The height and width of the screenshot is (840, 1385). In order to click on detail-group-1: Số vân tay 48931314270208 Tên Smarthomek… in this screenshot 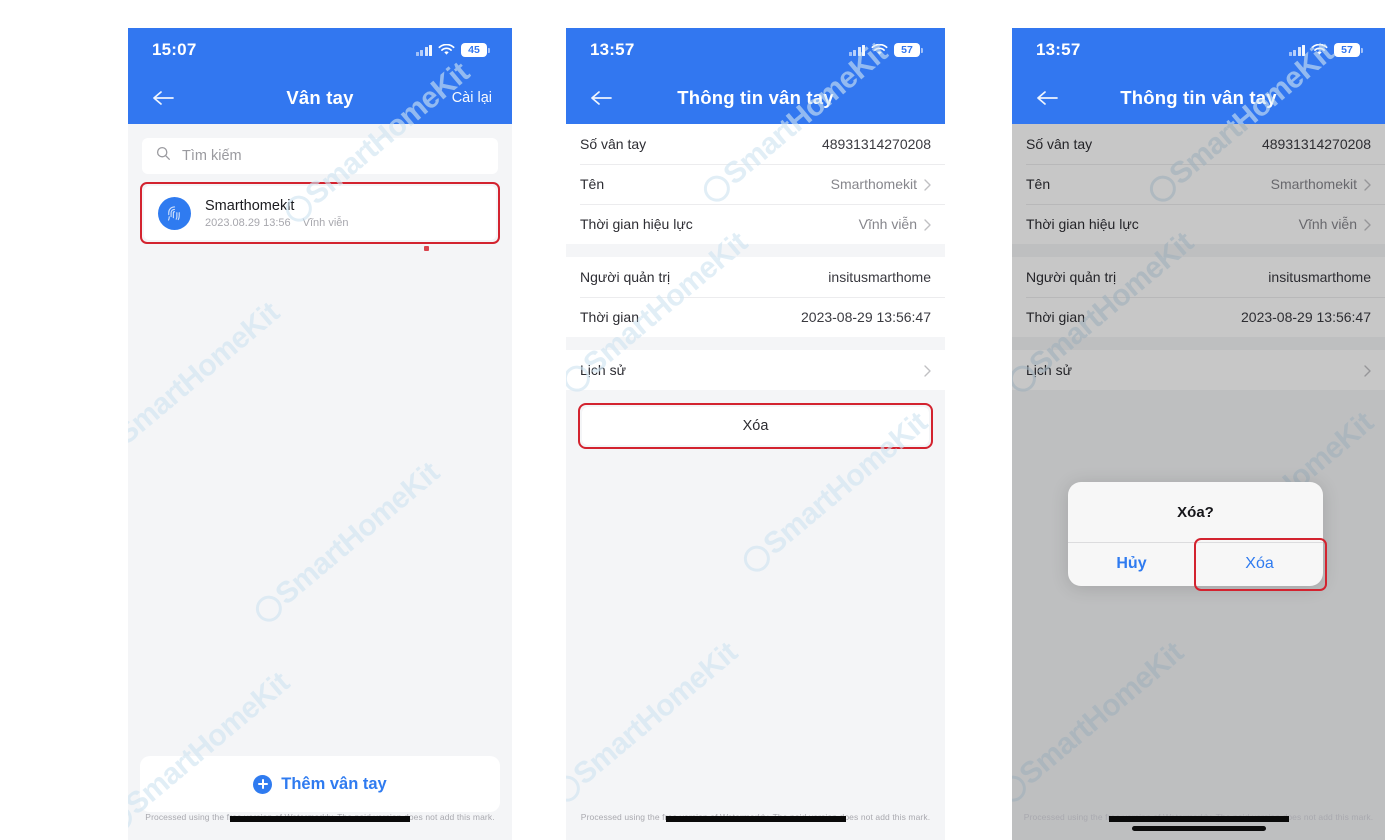, I will do `click(755, 184)`.